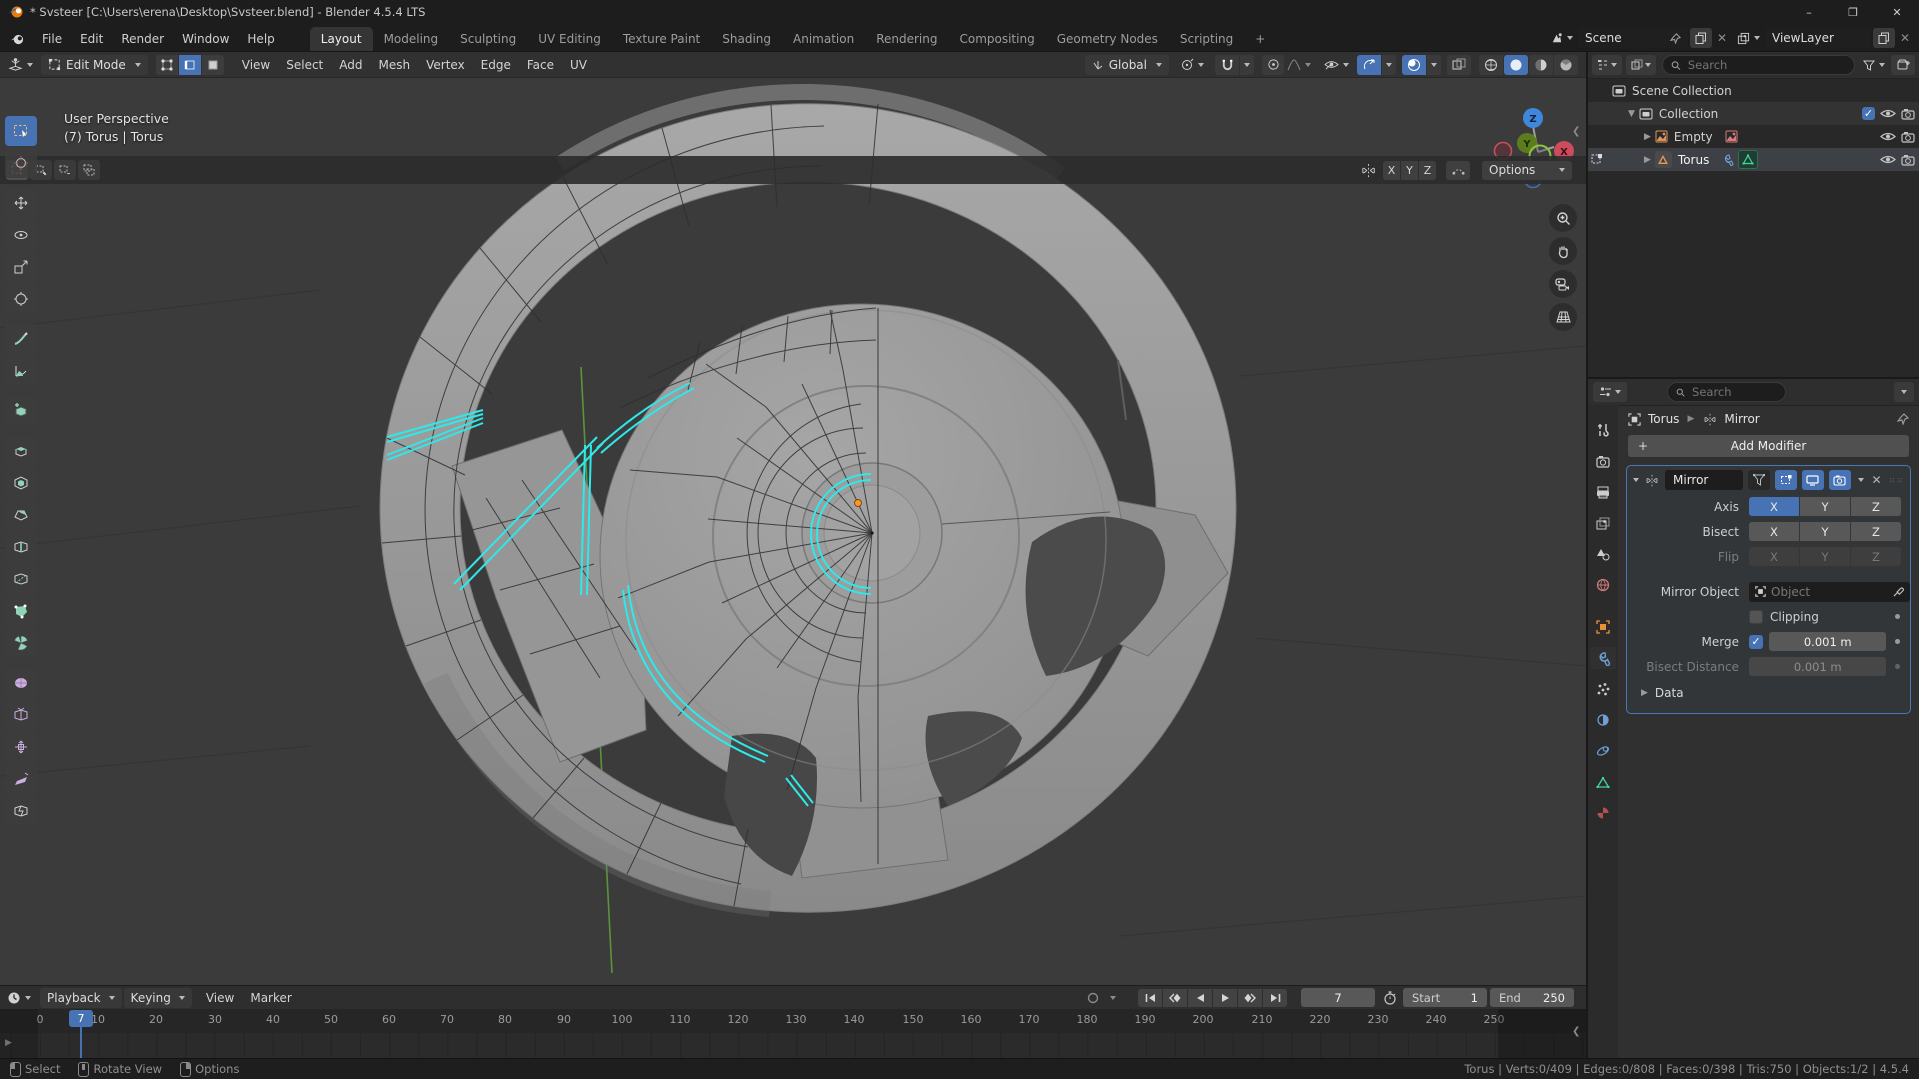  I want to click on vertex-select-mode-button, so click(166, 64).